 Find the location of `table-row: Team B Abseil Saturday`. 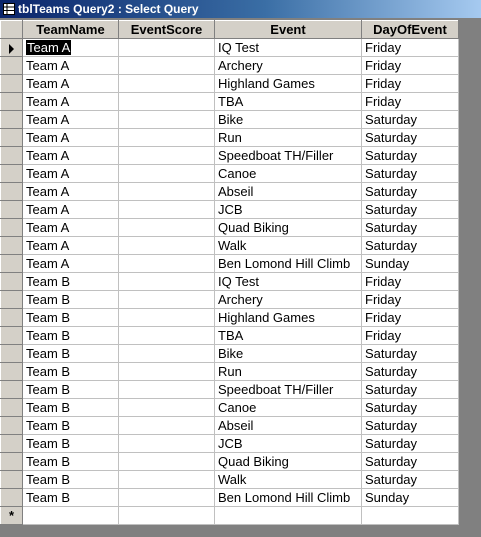

table-row: Team B Abseil Saturday is located at coordinates (229, 425).